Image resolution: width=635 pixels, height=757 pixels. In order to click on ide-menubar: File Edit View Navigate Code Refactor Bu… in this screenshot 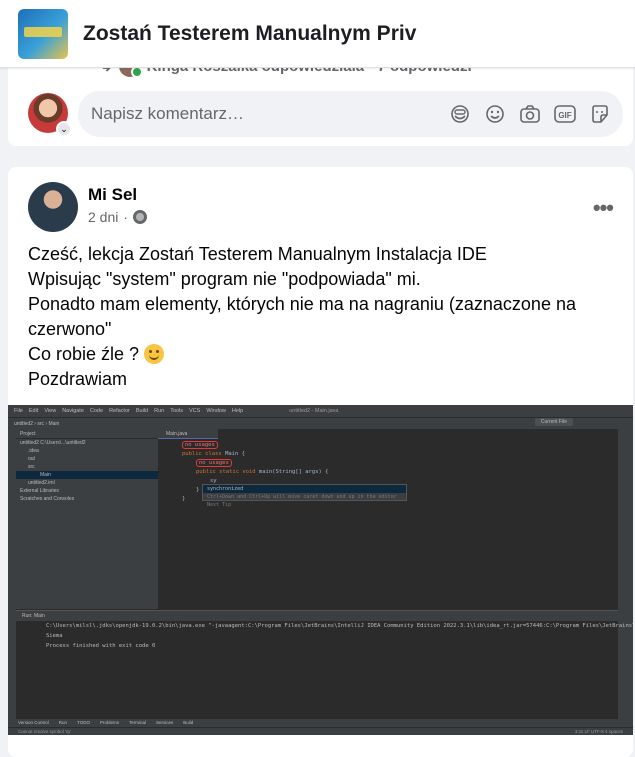, I will do `click(320, 411)`.